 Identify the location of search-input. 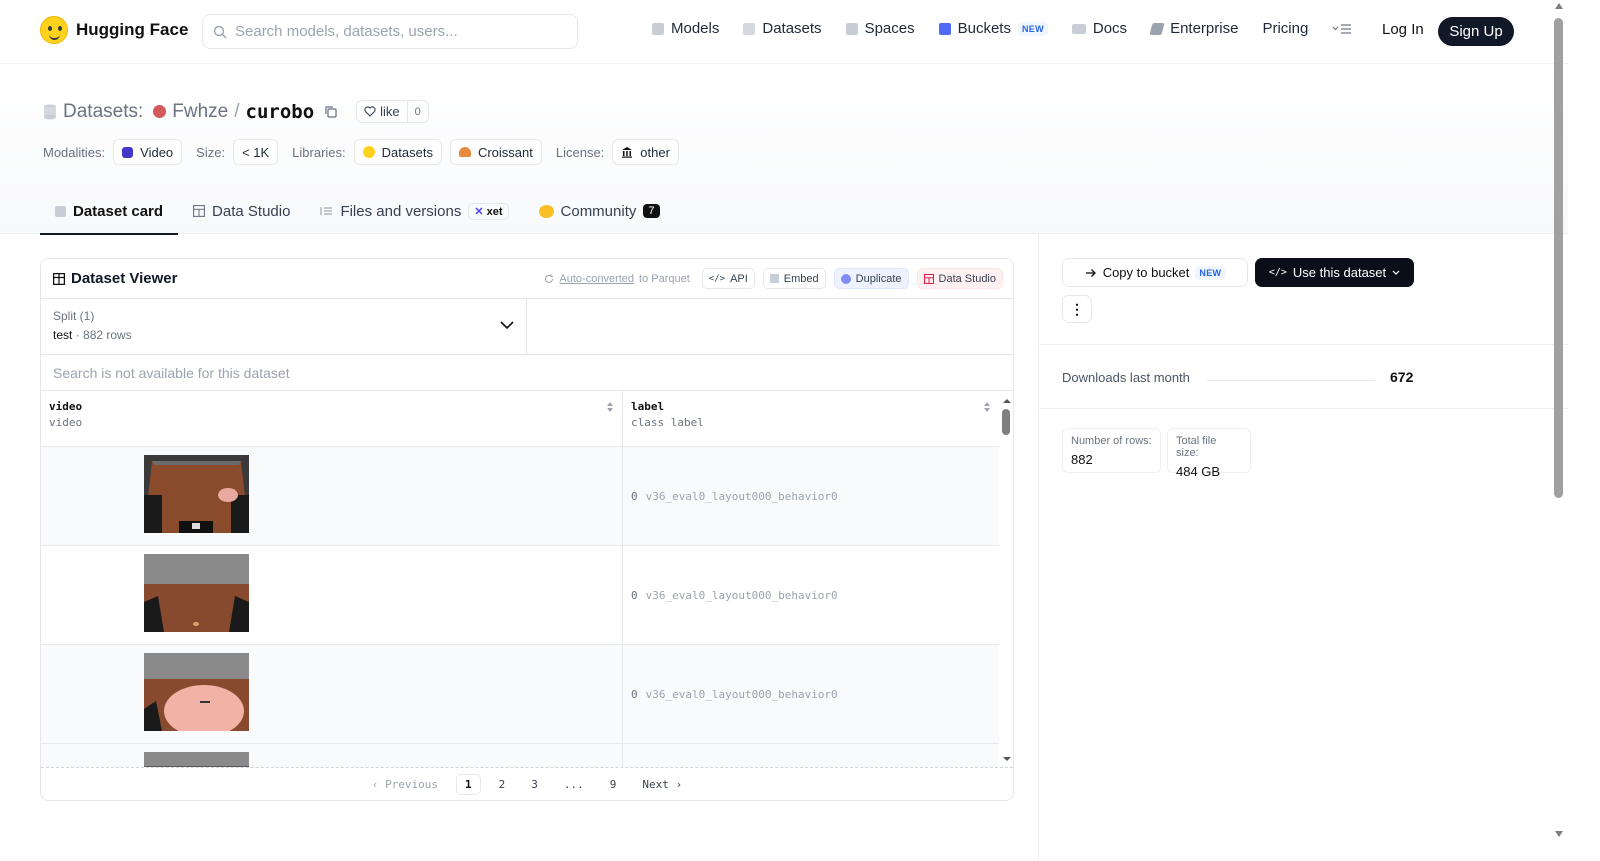
(395, 31).